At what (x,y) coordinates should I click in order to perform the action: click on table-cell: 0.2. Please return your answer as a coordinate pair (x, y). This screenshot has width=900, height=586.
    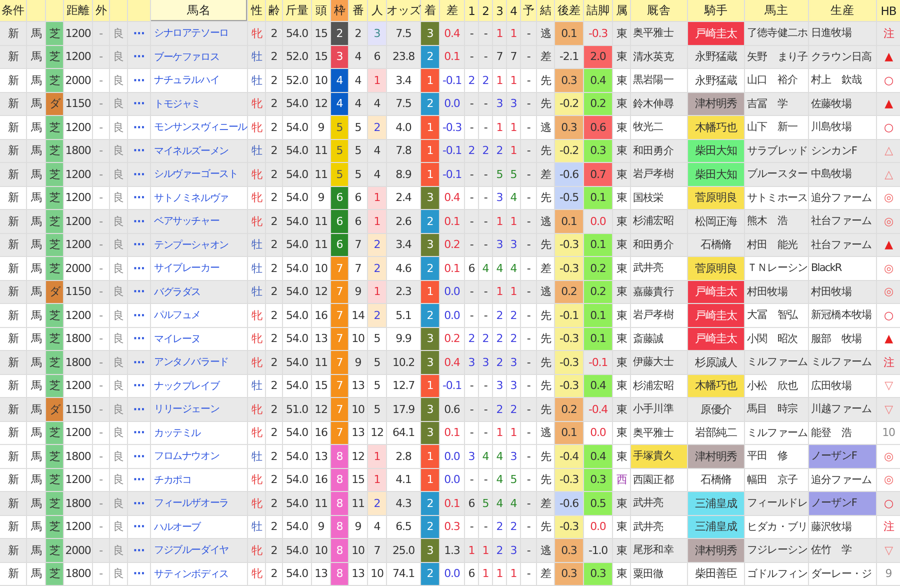
    Looking at the image, I should click on (569, 409).